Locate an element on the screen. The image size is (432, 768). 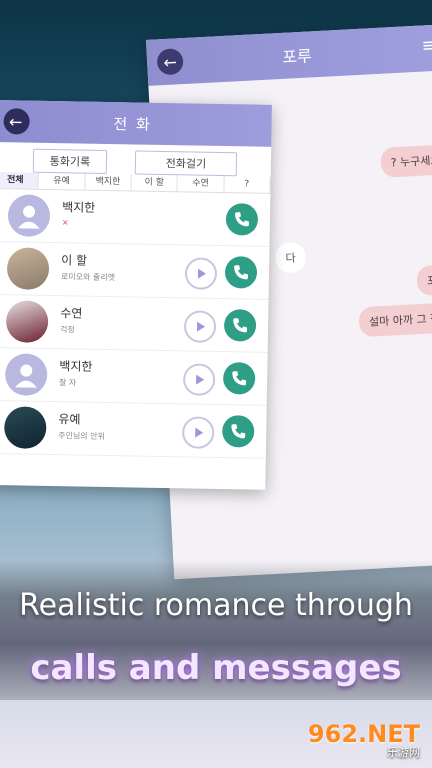
filter-yuye: 유예 is located at coordinates (62, 181).